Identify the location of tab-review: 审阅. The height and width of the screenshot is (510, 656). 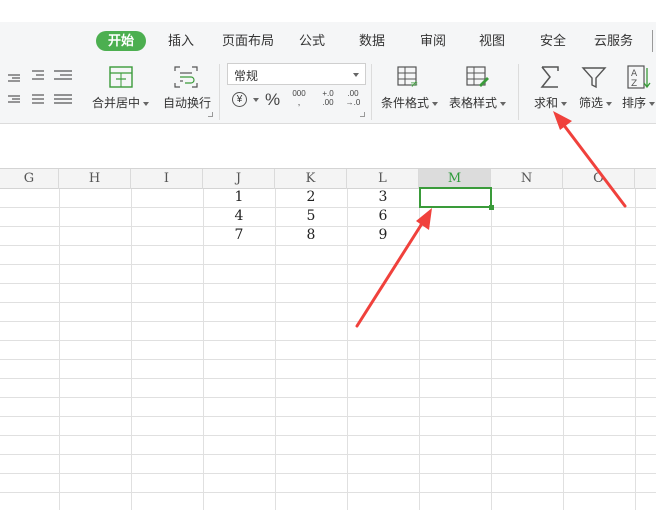
(433, 41).